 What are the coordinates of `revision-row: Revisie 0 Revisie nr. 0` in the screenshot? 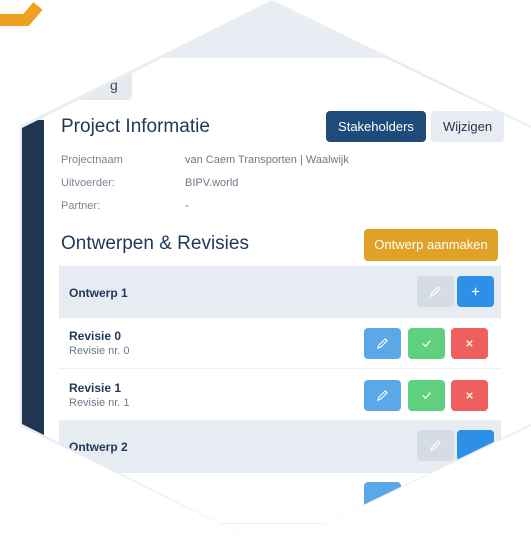 It's located at (280, 343).